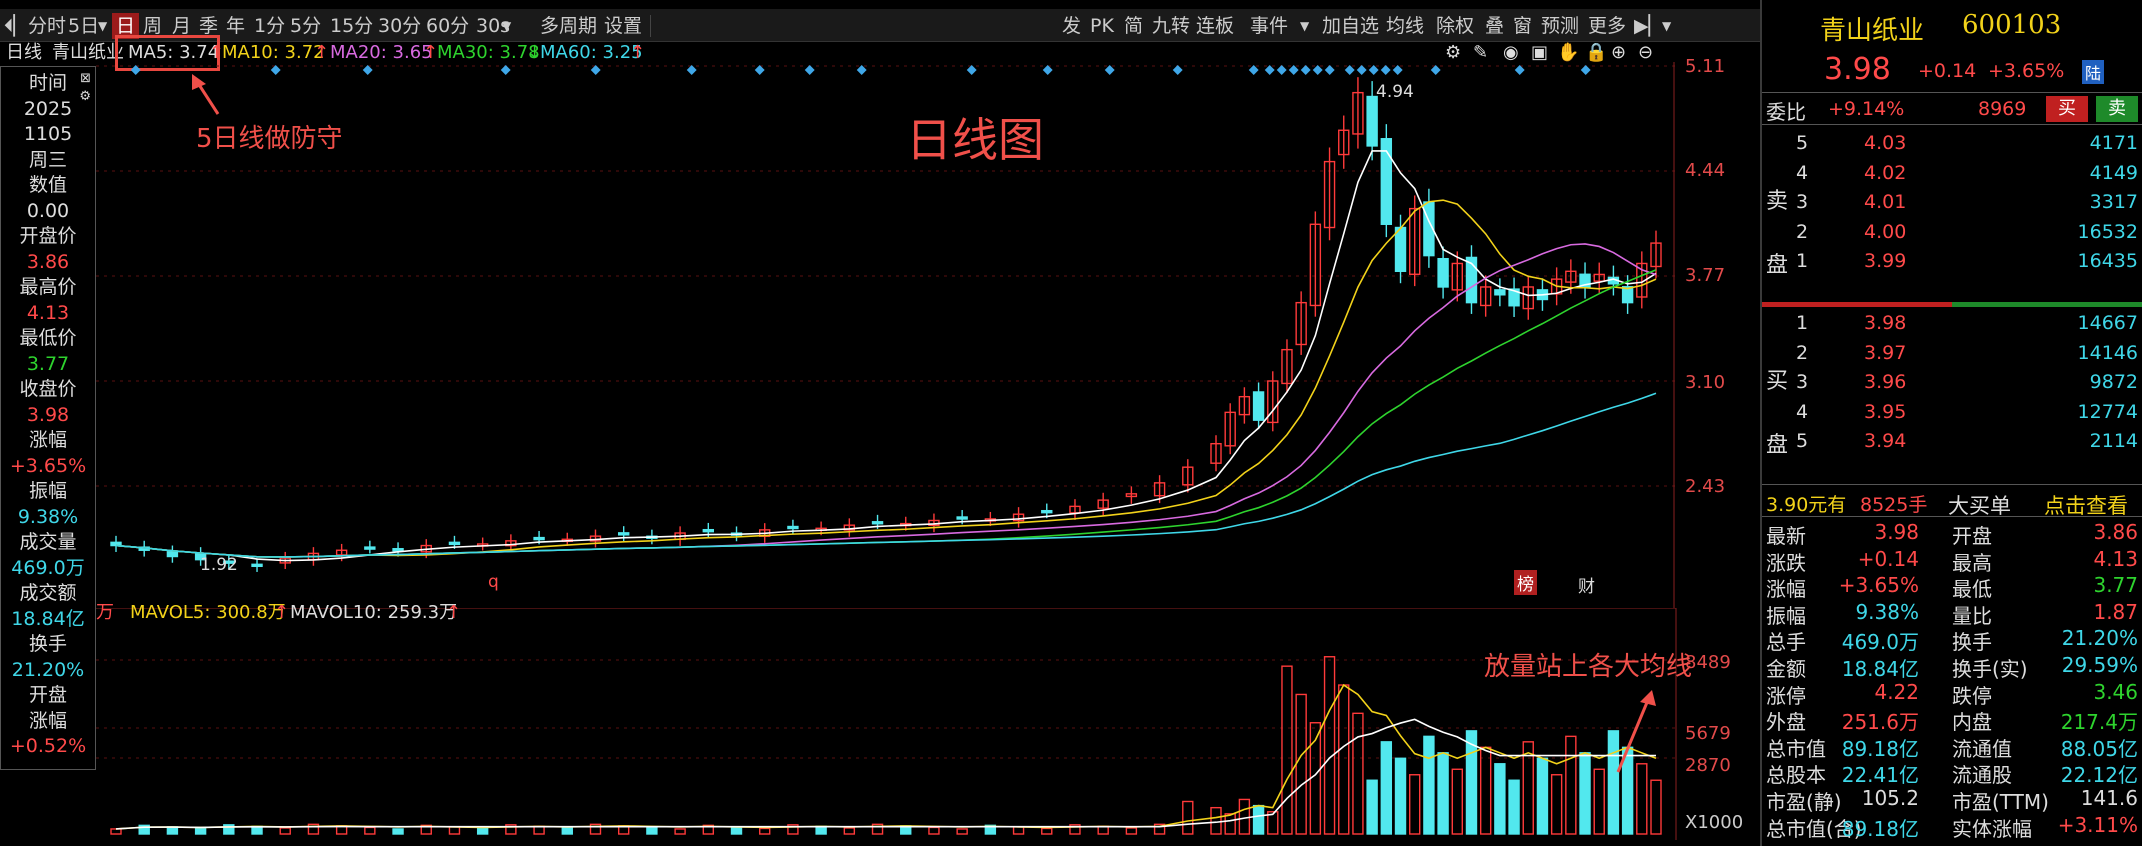 The width and height of the screenshot is (2142, 846). What do you see at coordinates (2099, 722) in the screenshot?
I see `stat-value: 217.4万` at bounding box center [2099, 722].